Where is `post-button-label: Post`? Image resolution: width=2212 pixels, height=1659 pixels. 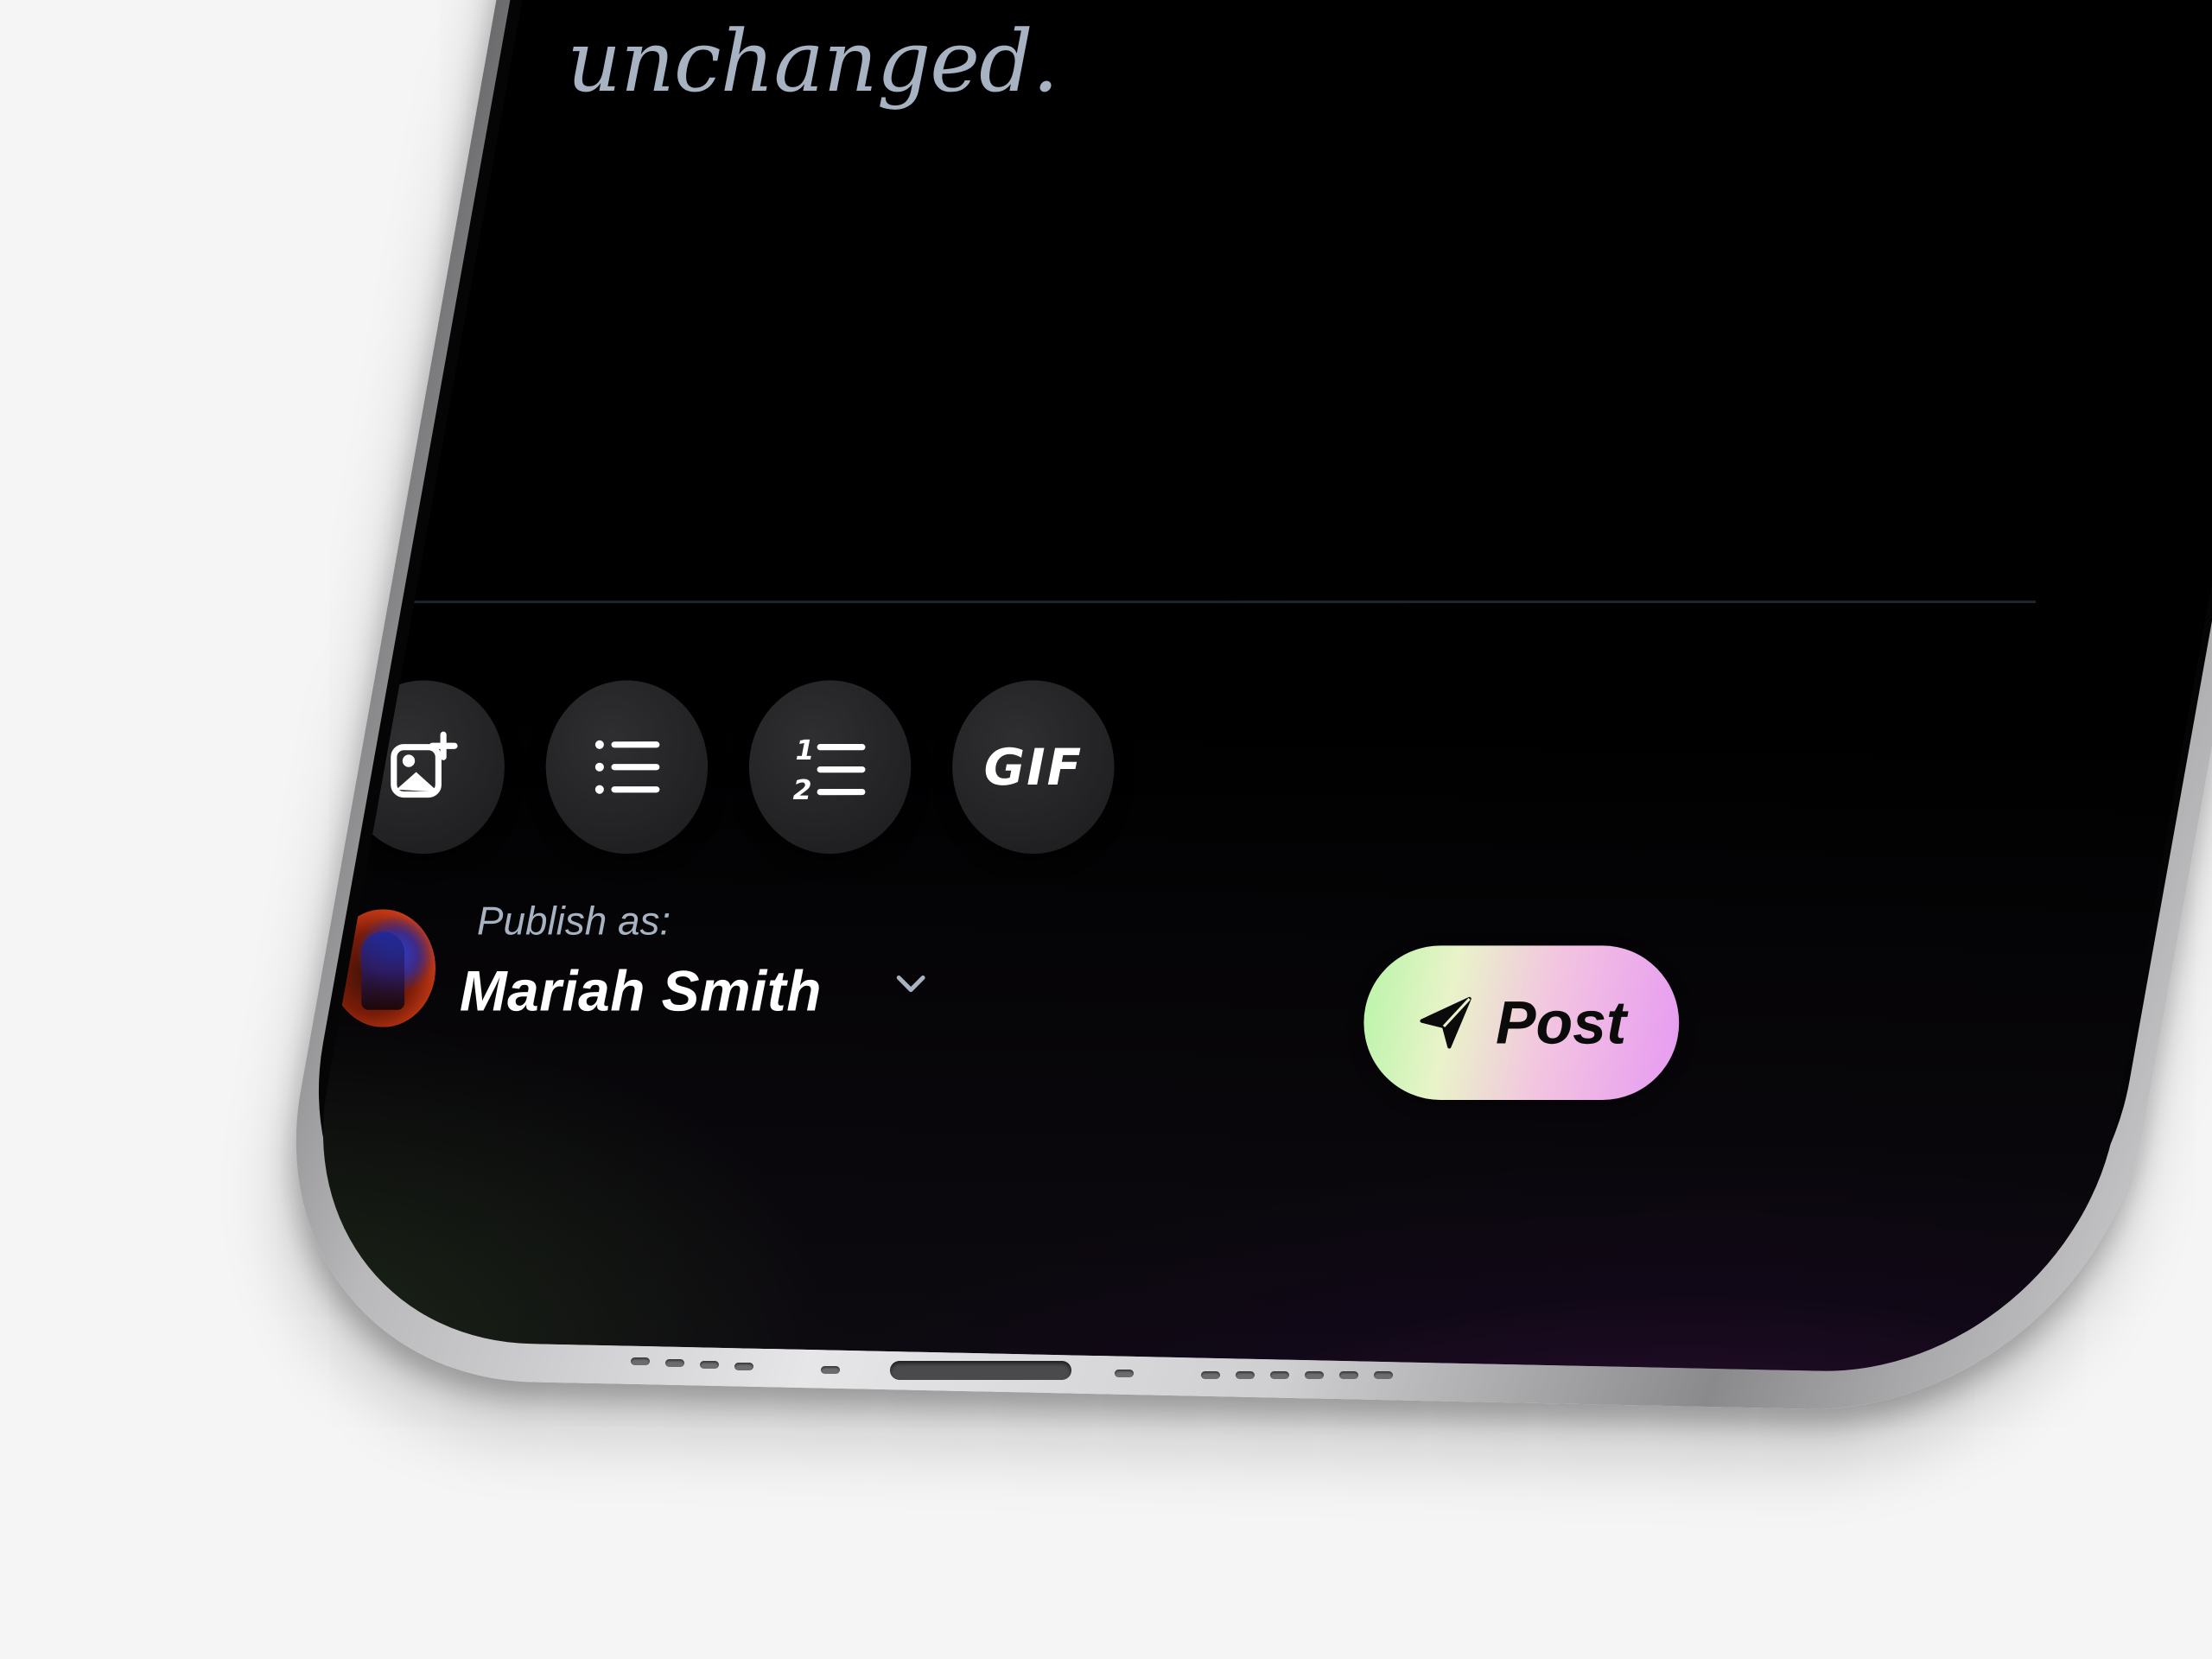
post-button-label: Post is located at coordinates (1561, 1022).